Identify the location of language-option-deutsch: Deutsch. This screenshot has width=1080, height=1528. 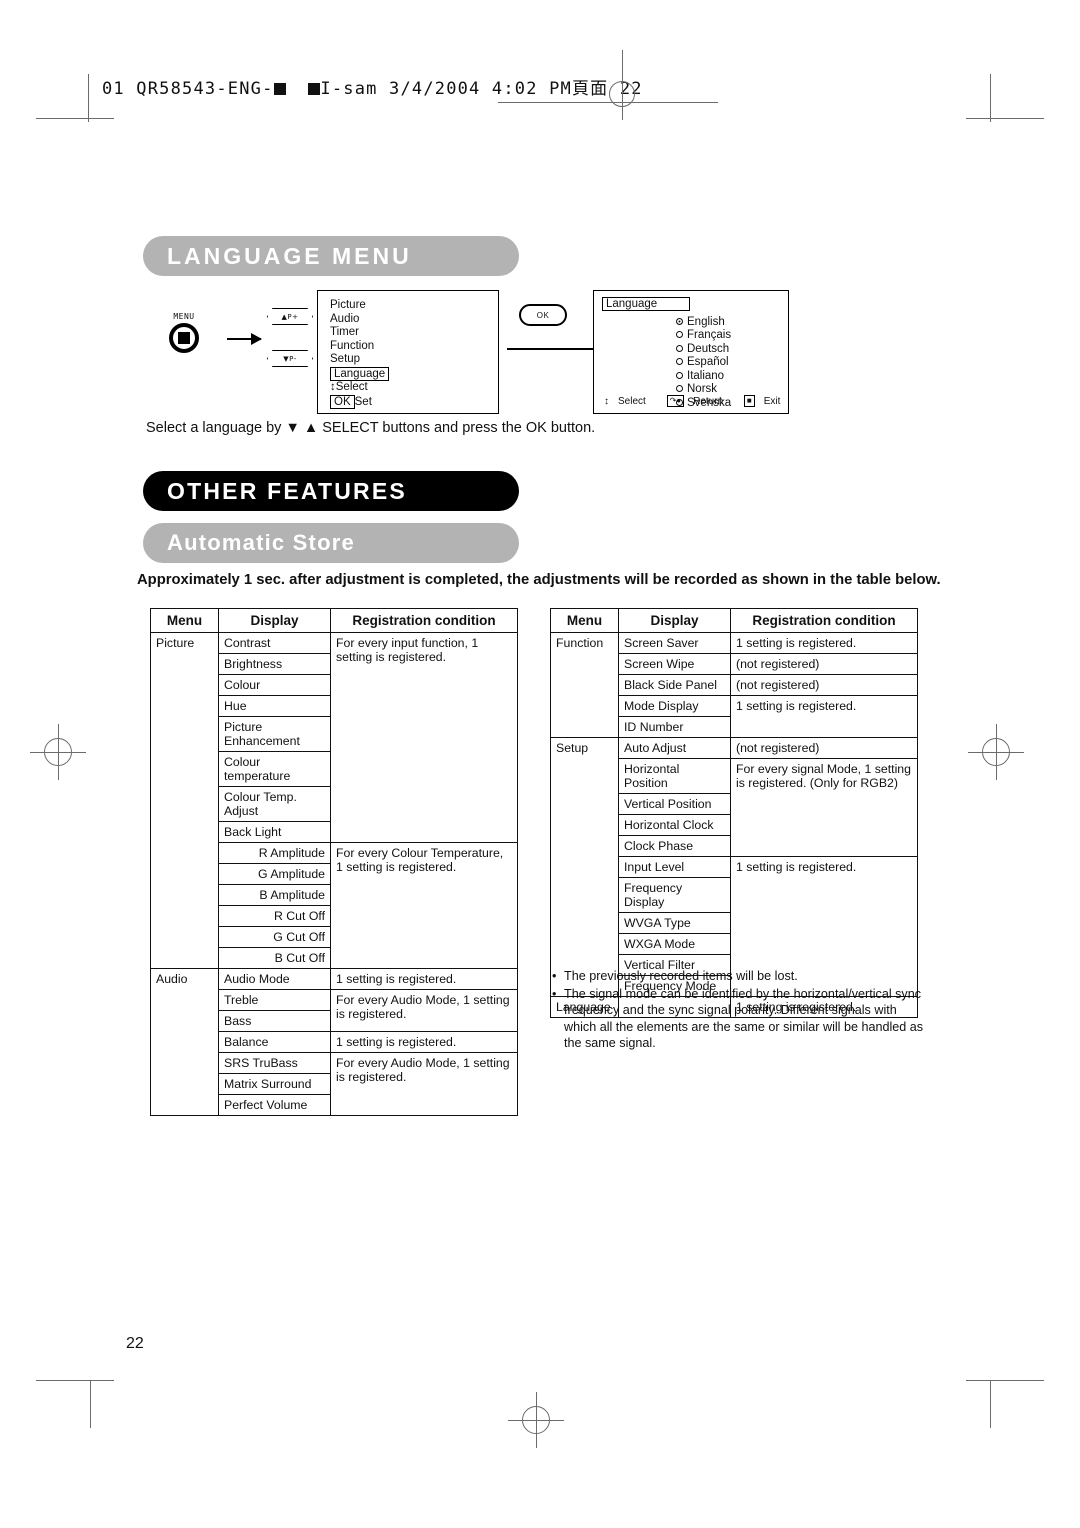
(732, 350).